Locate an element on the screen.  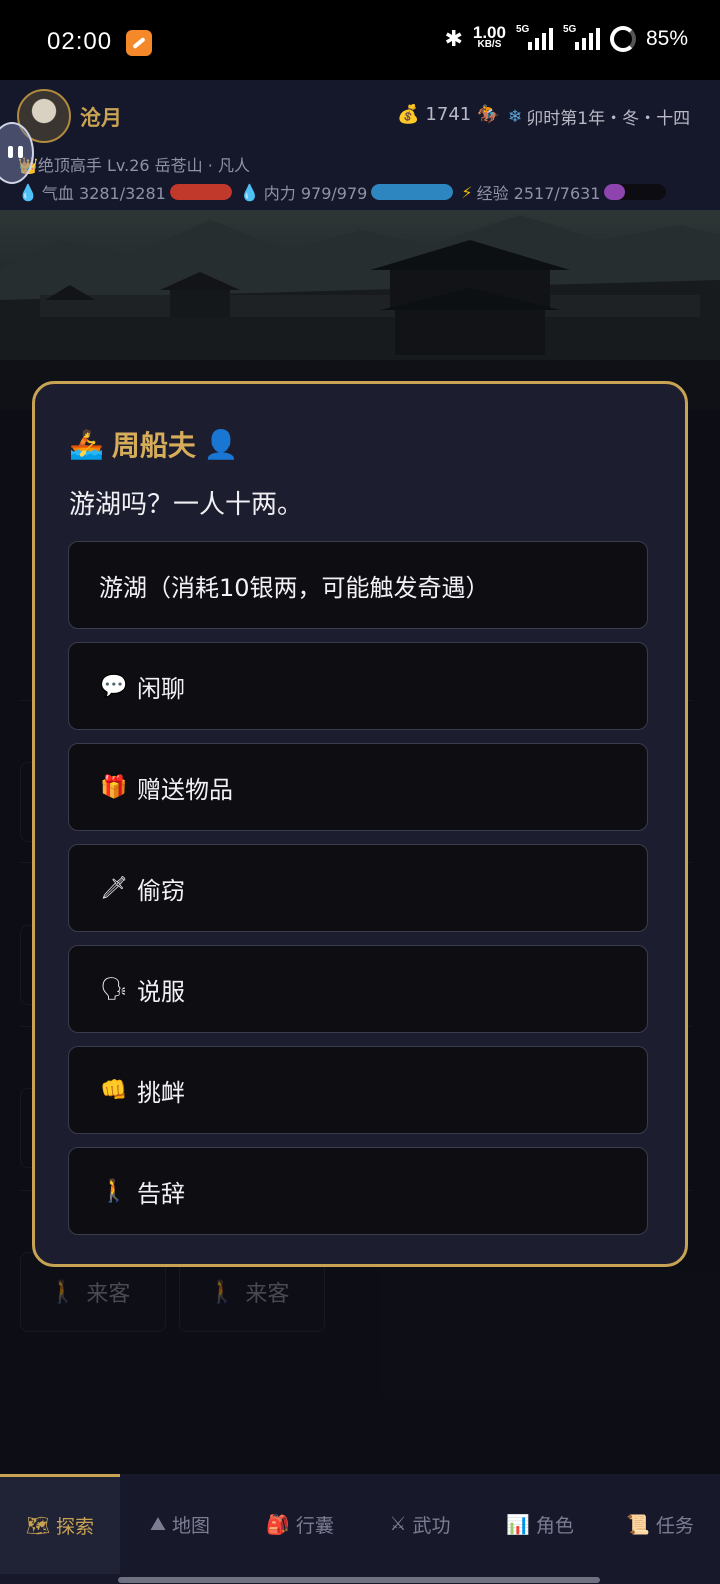
bottom-nav: 🗺 探索 ⛰ 地图 🎒 行囊 ⚔ 武功 📊 角色 📜 任务 is located at coordinates (360, 1529).